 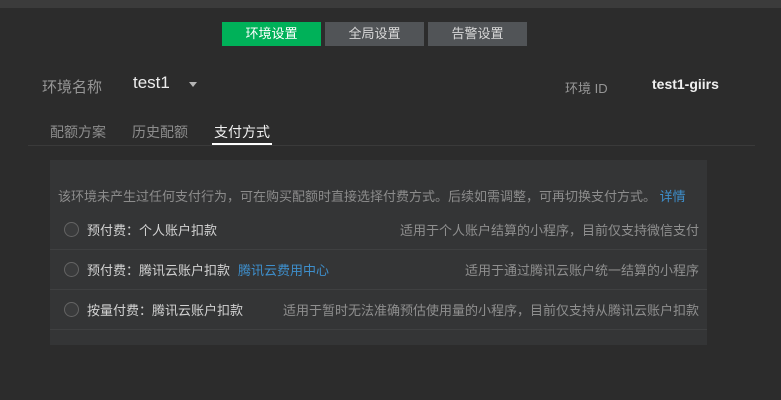 I want to click on tencent-billing-center-link: 腾讯云费用中心, so click(x=283, y=269).